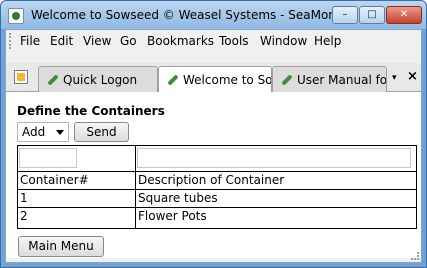  I want to click on tab-quick-logon: Quick Logon, so click(98, 79).